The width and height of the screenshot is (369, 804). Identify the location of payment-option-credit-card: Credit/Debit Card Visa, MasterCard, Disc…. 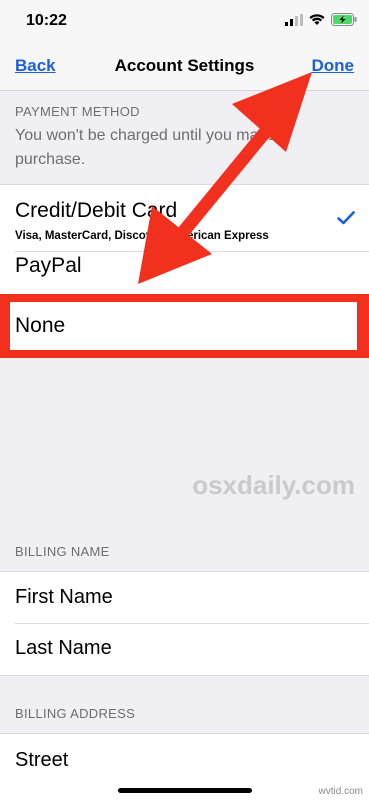
(184, 218).